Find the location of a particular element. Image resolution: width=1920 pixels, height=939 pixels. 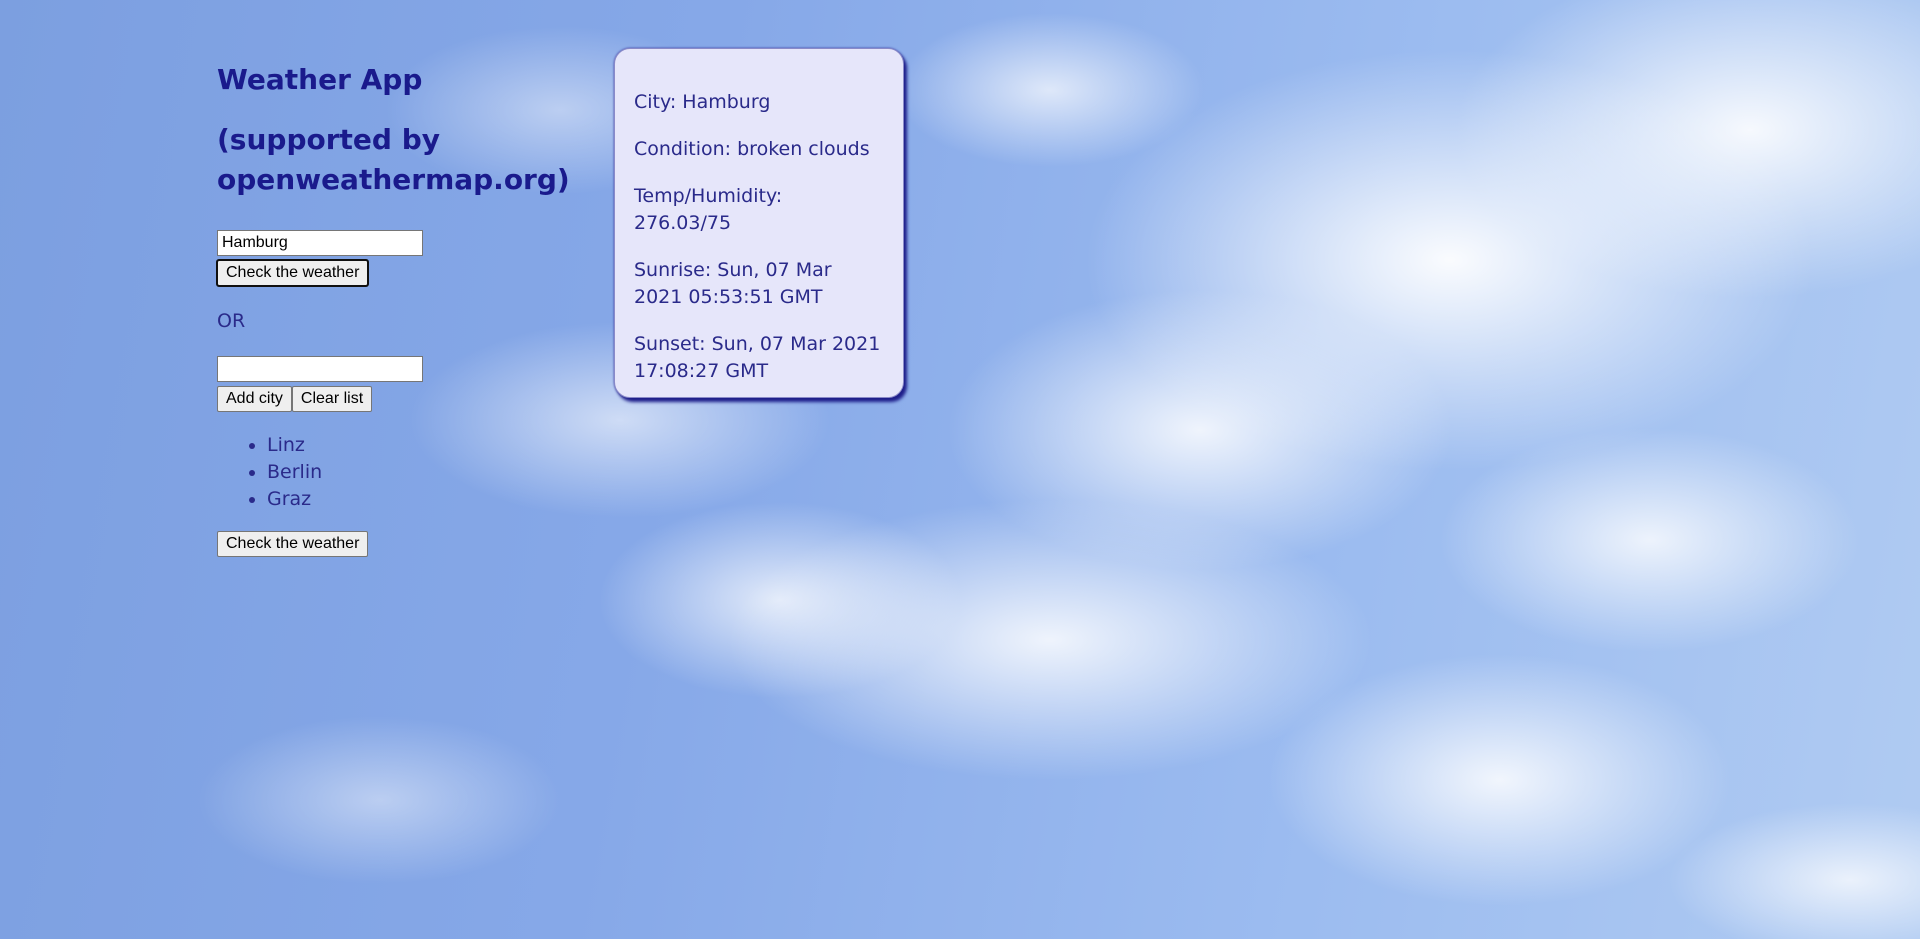

clear-list-button: Clear list is located at coordinates (332, 399).